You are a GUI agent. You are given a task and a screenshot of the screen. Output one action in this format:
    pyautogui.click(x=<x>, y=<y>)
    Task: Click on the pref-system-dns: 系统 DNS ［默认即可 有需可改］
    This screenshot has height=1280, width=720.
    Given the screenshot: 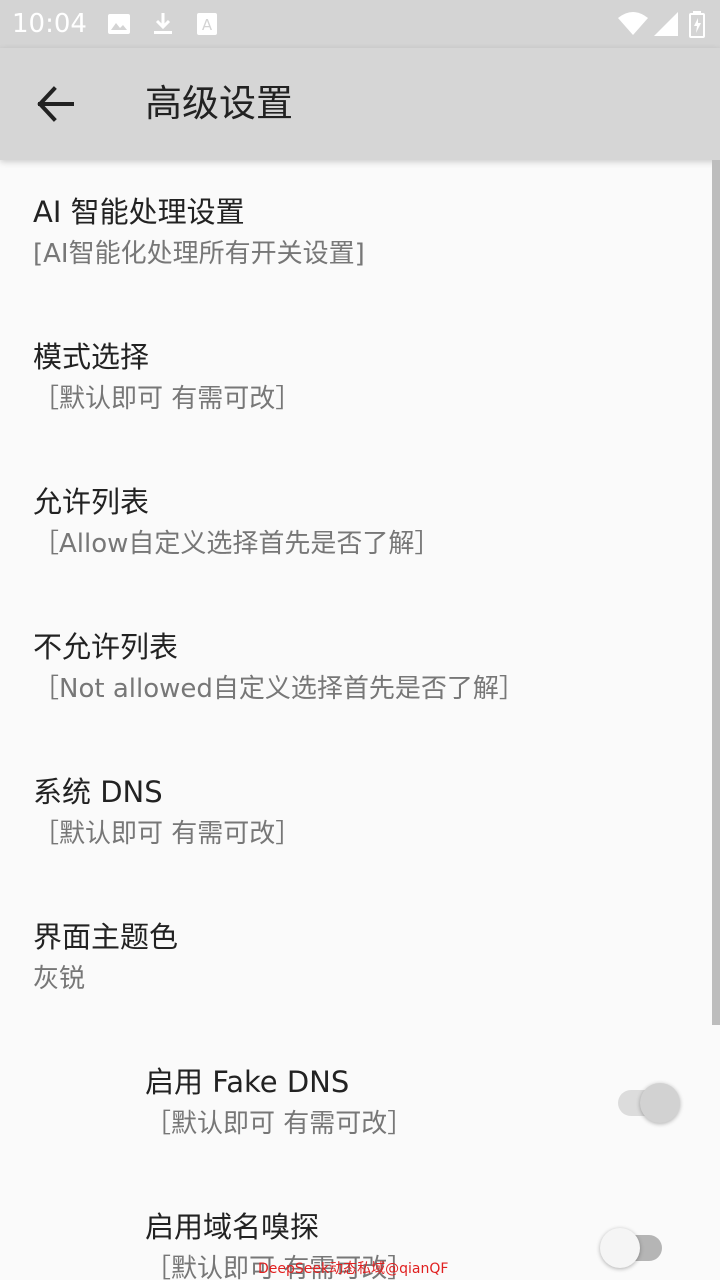 What is the action you would take?
    pyautogui.click(x=356, y=812)
    